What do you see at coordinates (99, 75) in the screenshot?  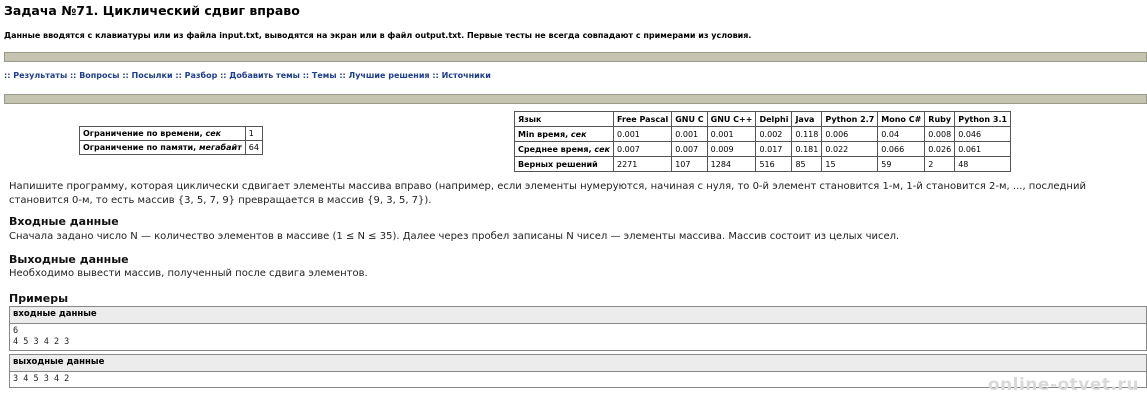 I see `nav-link-questions: Вопросы` at bounding box center [99, 75].